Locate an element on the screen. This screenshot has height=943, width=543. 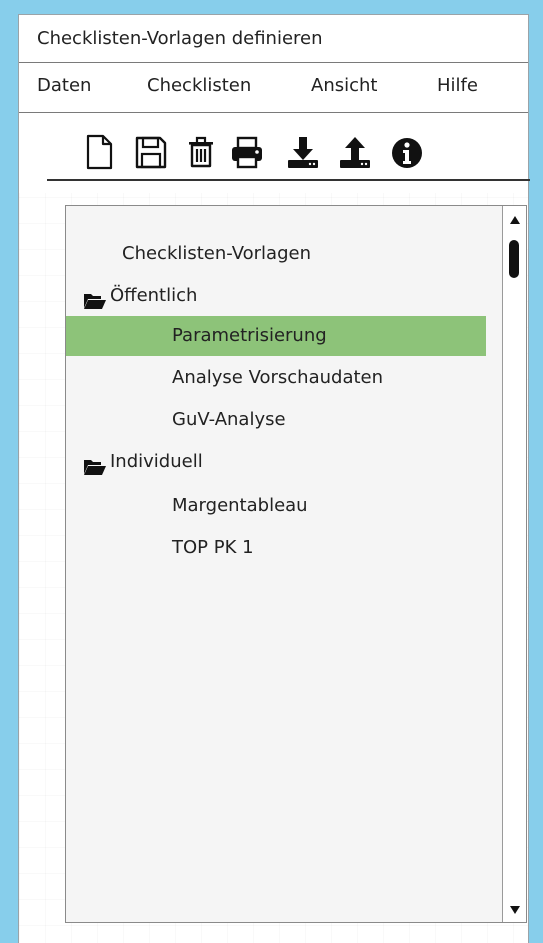
scroll-up-icon is located at coordinates (515, 219).